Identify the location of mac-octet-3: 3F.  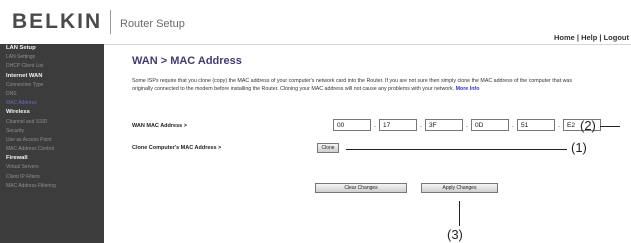
(444, 125).